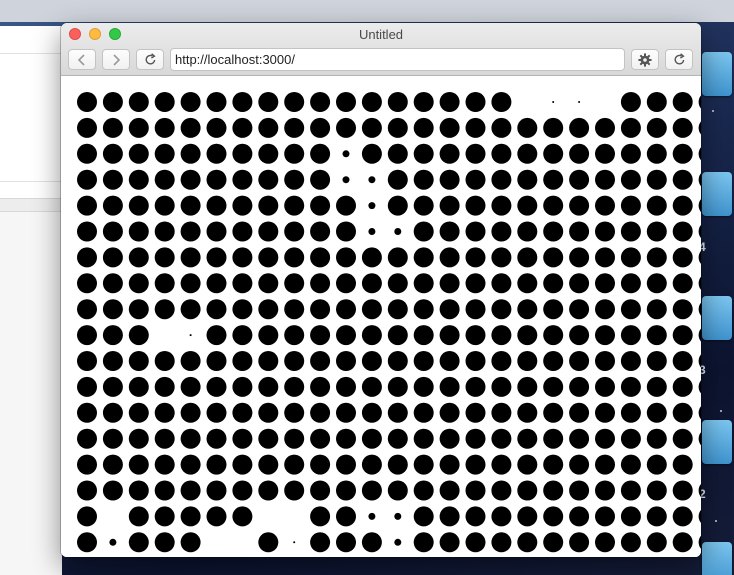 The width and height of the screenshot is (734, 575). I want to click on back-button, so click(82, 59).